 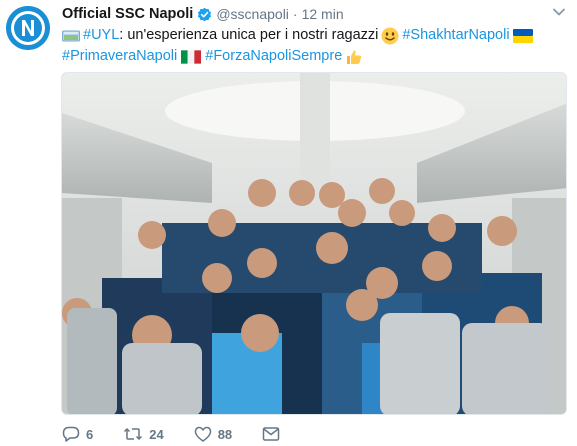 I want to click on retweet-count: 24, so click(x=156, y=434).